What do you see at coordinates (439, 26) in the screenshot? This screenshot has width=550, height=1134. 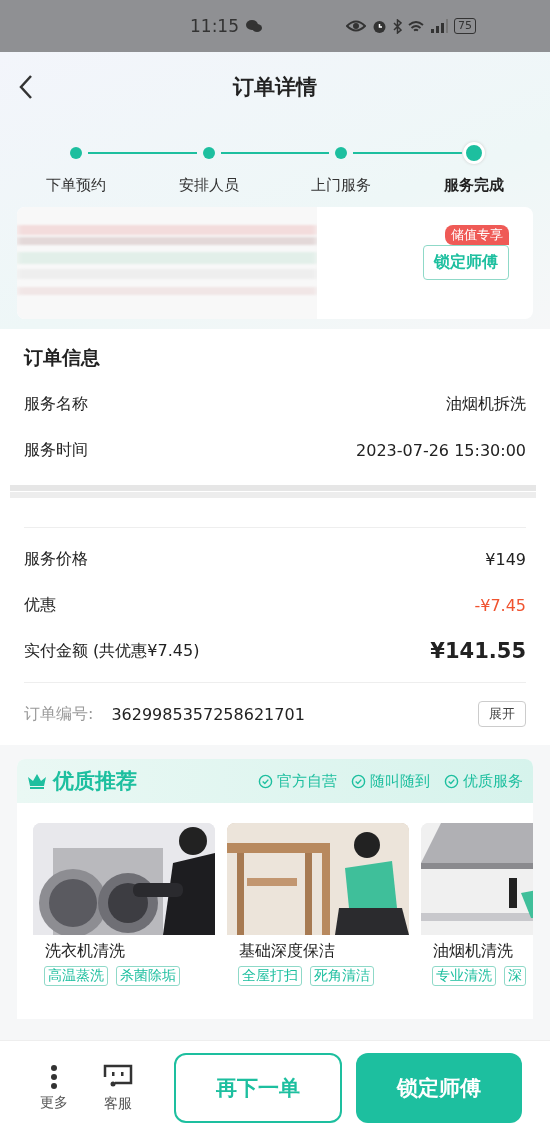 I see `signal-icon` at bounding box center [439, 26].